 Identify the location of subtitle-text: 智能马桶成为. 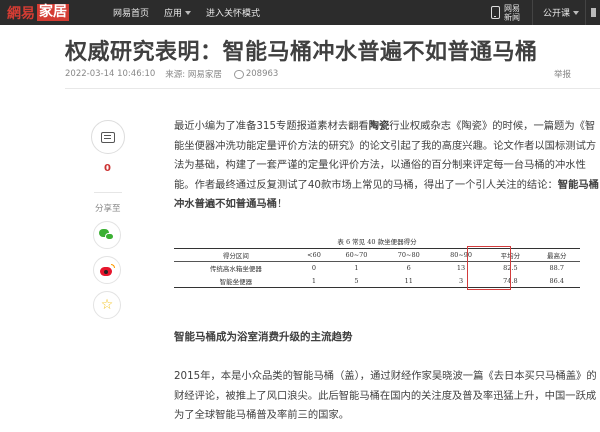
(205, 337).